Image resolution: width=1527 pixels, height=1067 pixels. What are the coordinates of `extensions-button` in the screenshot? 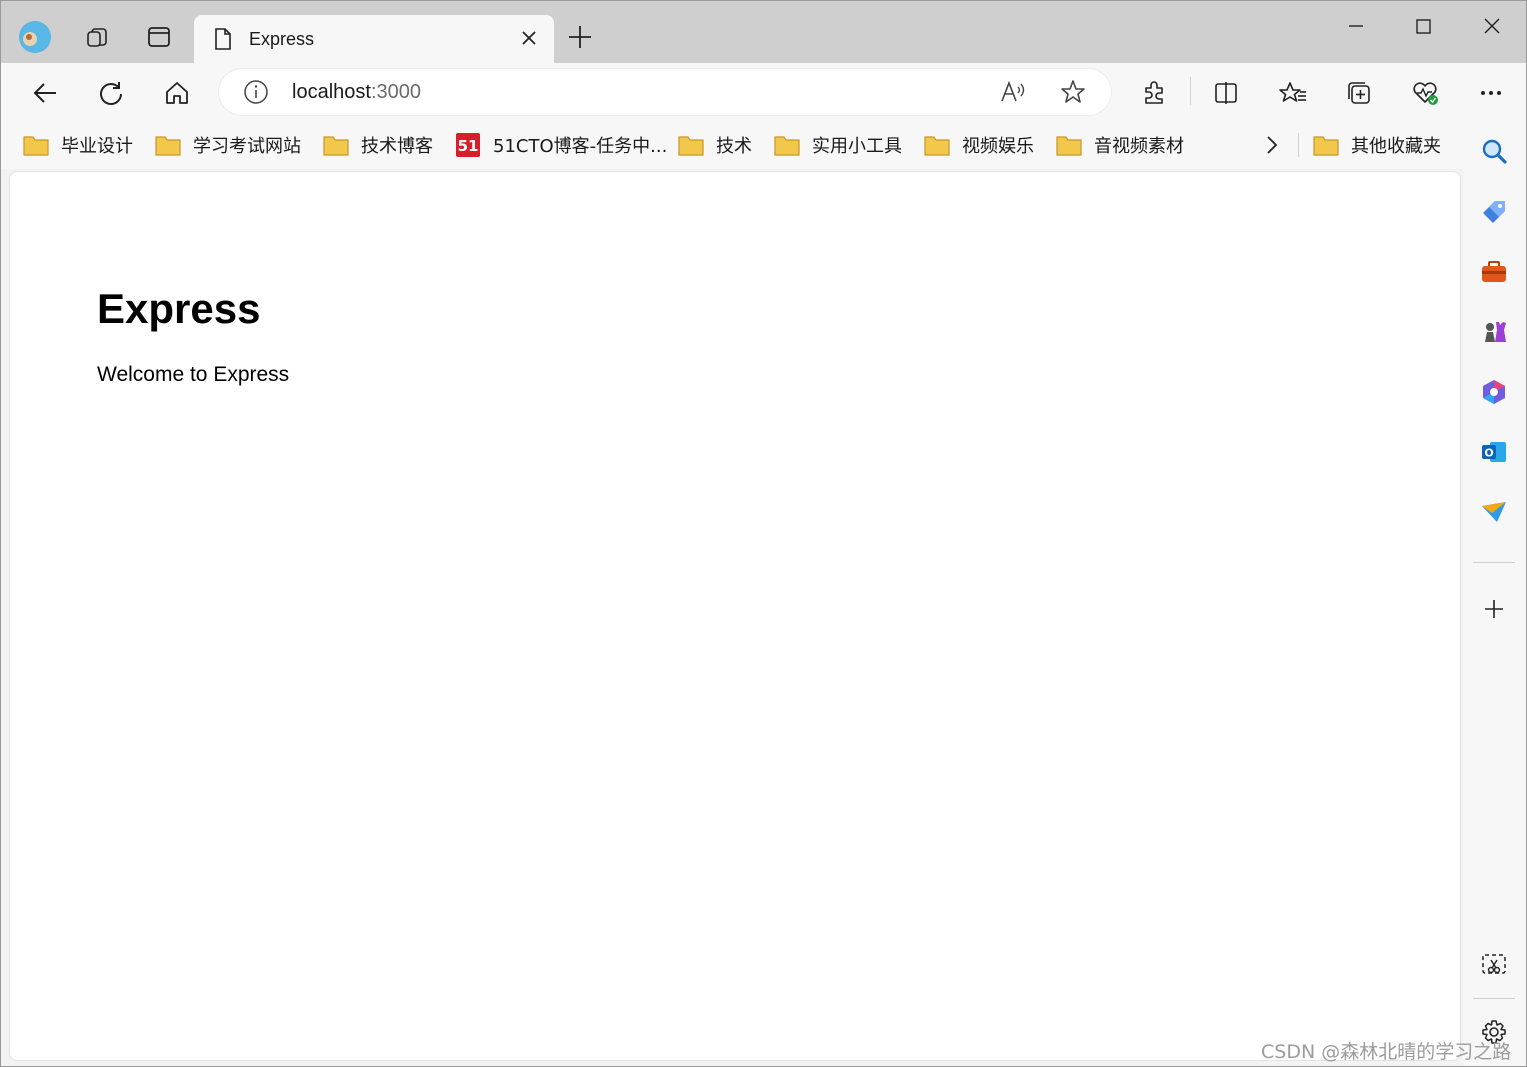 It's located at (1154, 93).